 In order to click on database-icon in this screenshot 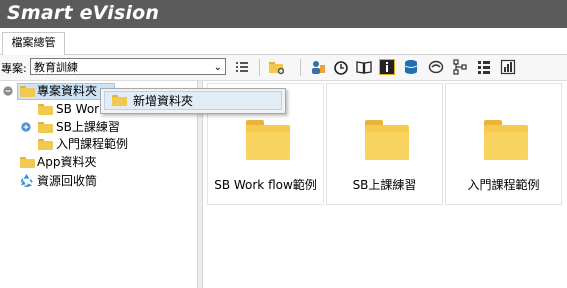, I will do `click(411, 67)`.